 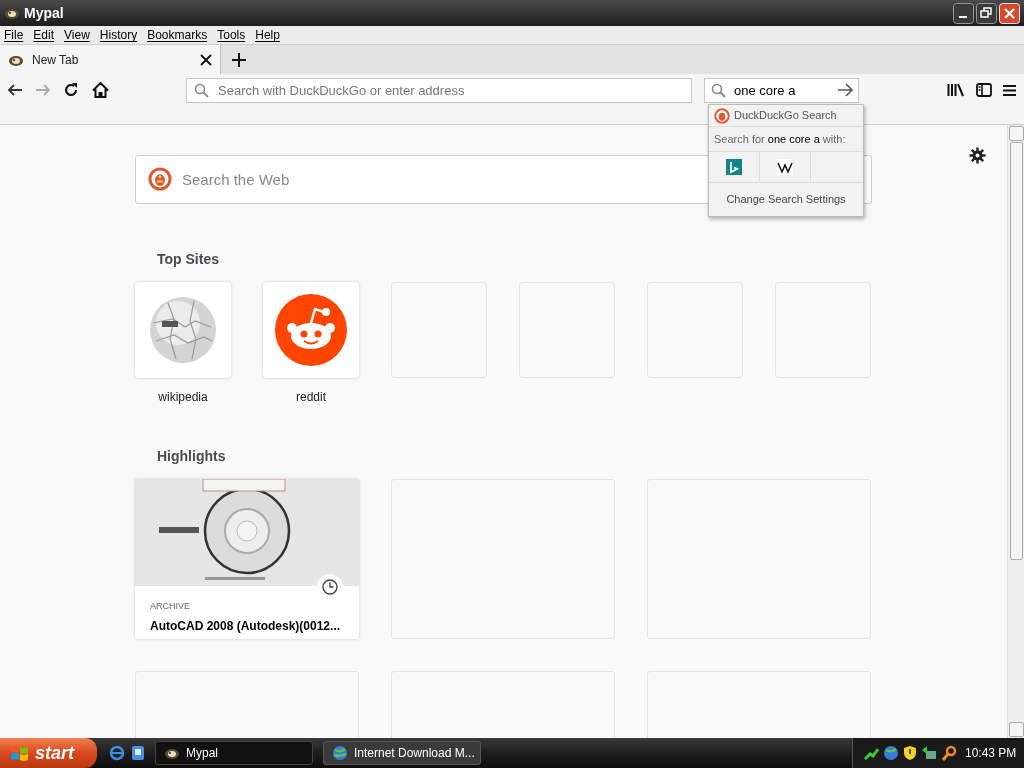 I want to click on bing-logo-icon, so click(x=734, y=167).